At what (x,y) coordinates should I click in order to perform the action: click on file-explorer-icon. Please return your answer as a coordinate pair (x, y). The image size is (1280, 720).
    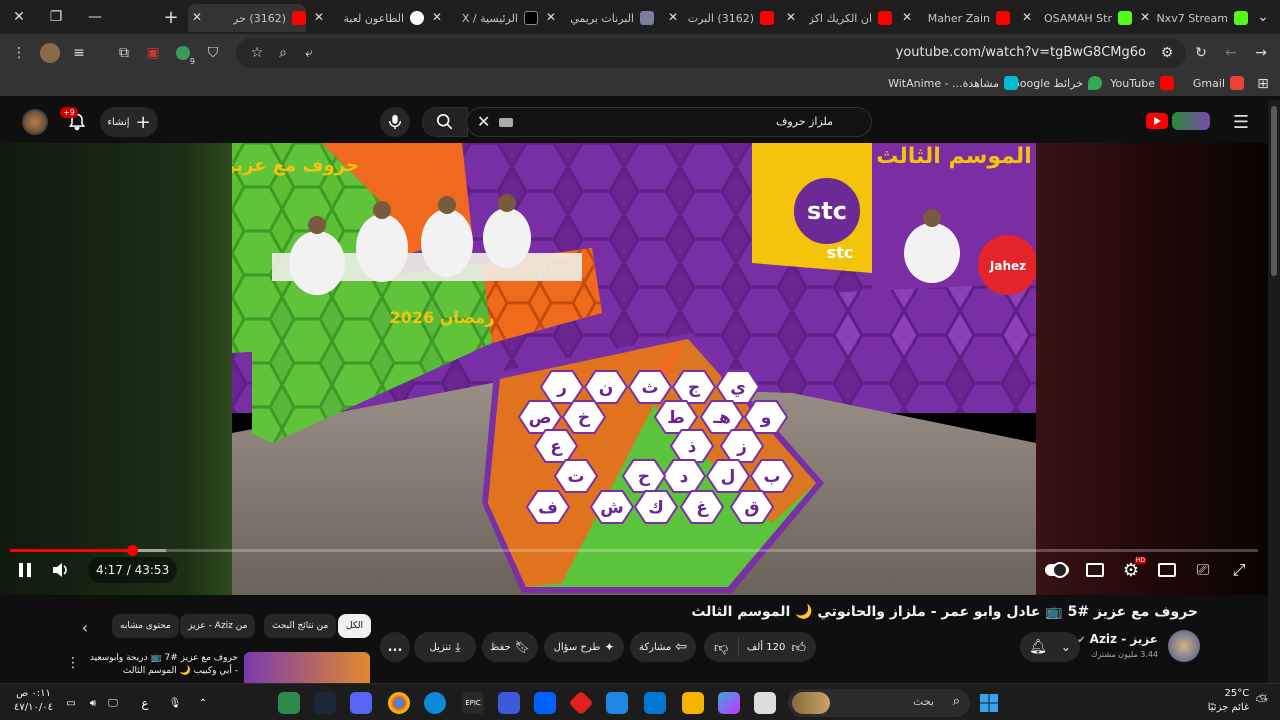
    Looking at the image, I should click on (693, 703).